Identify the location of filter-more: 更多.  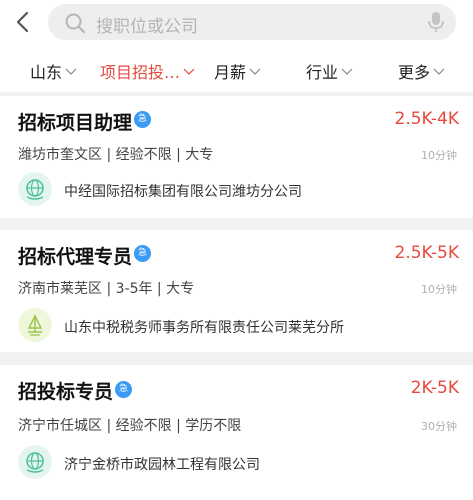
(421, 71).